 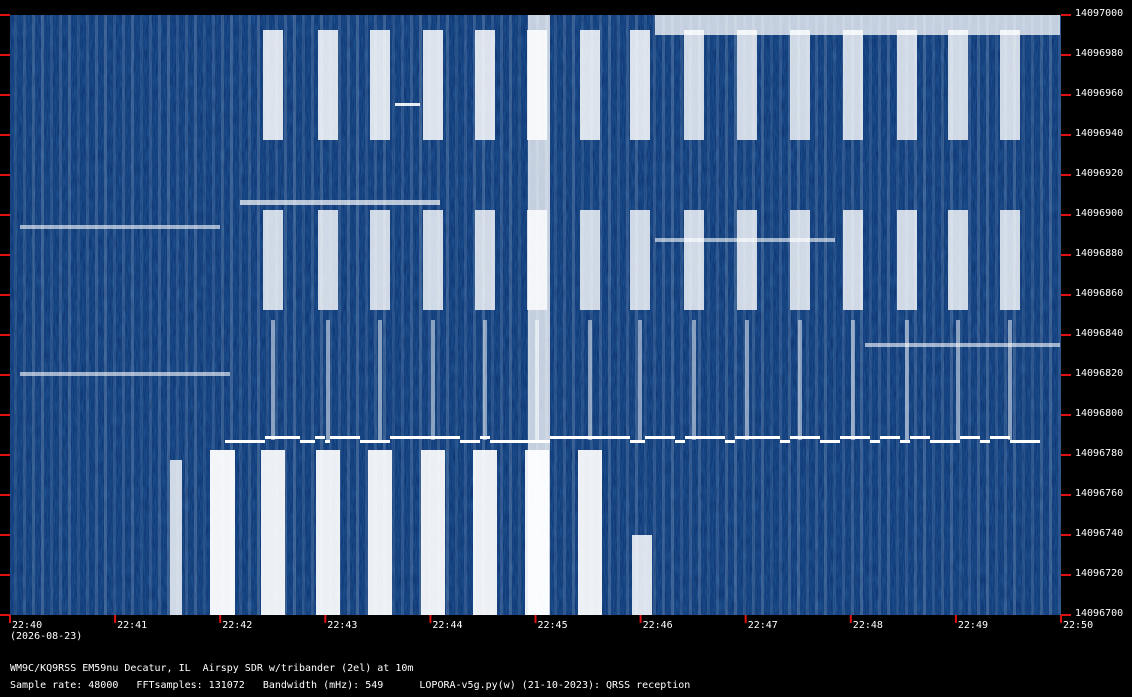 I want to click on y-tick-label: 14096940, so click(x=1099, y=133).